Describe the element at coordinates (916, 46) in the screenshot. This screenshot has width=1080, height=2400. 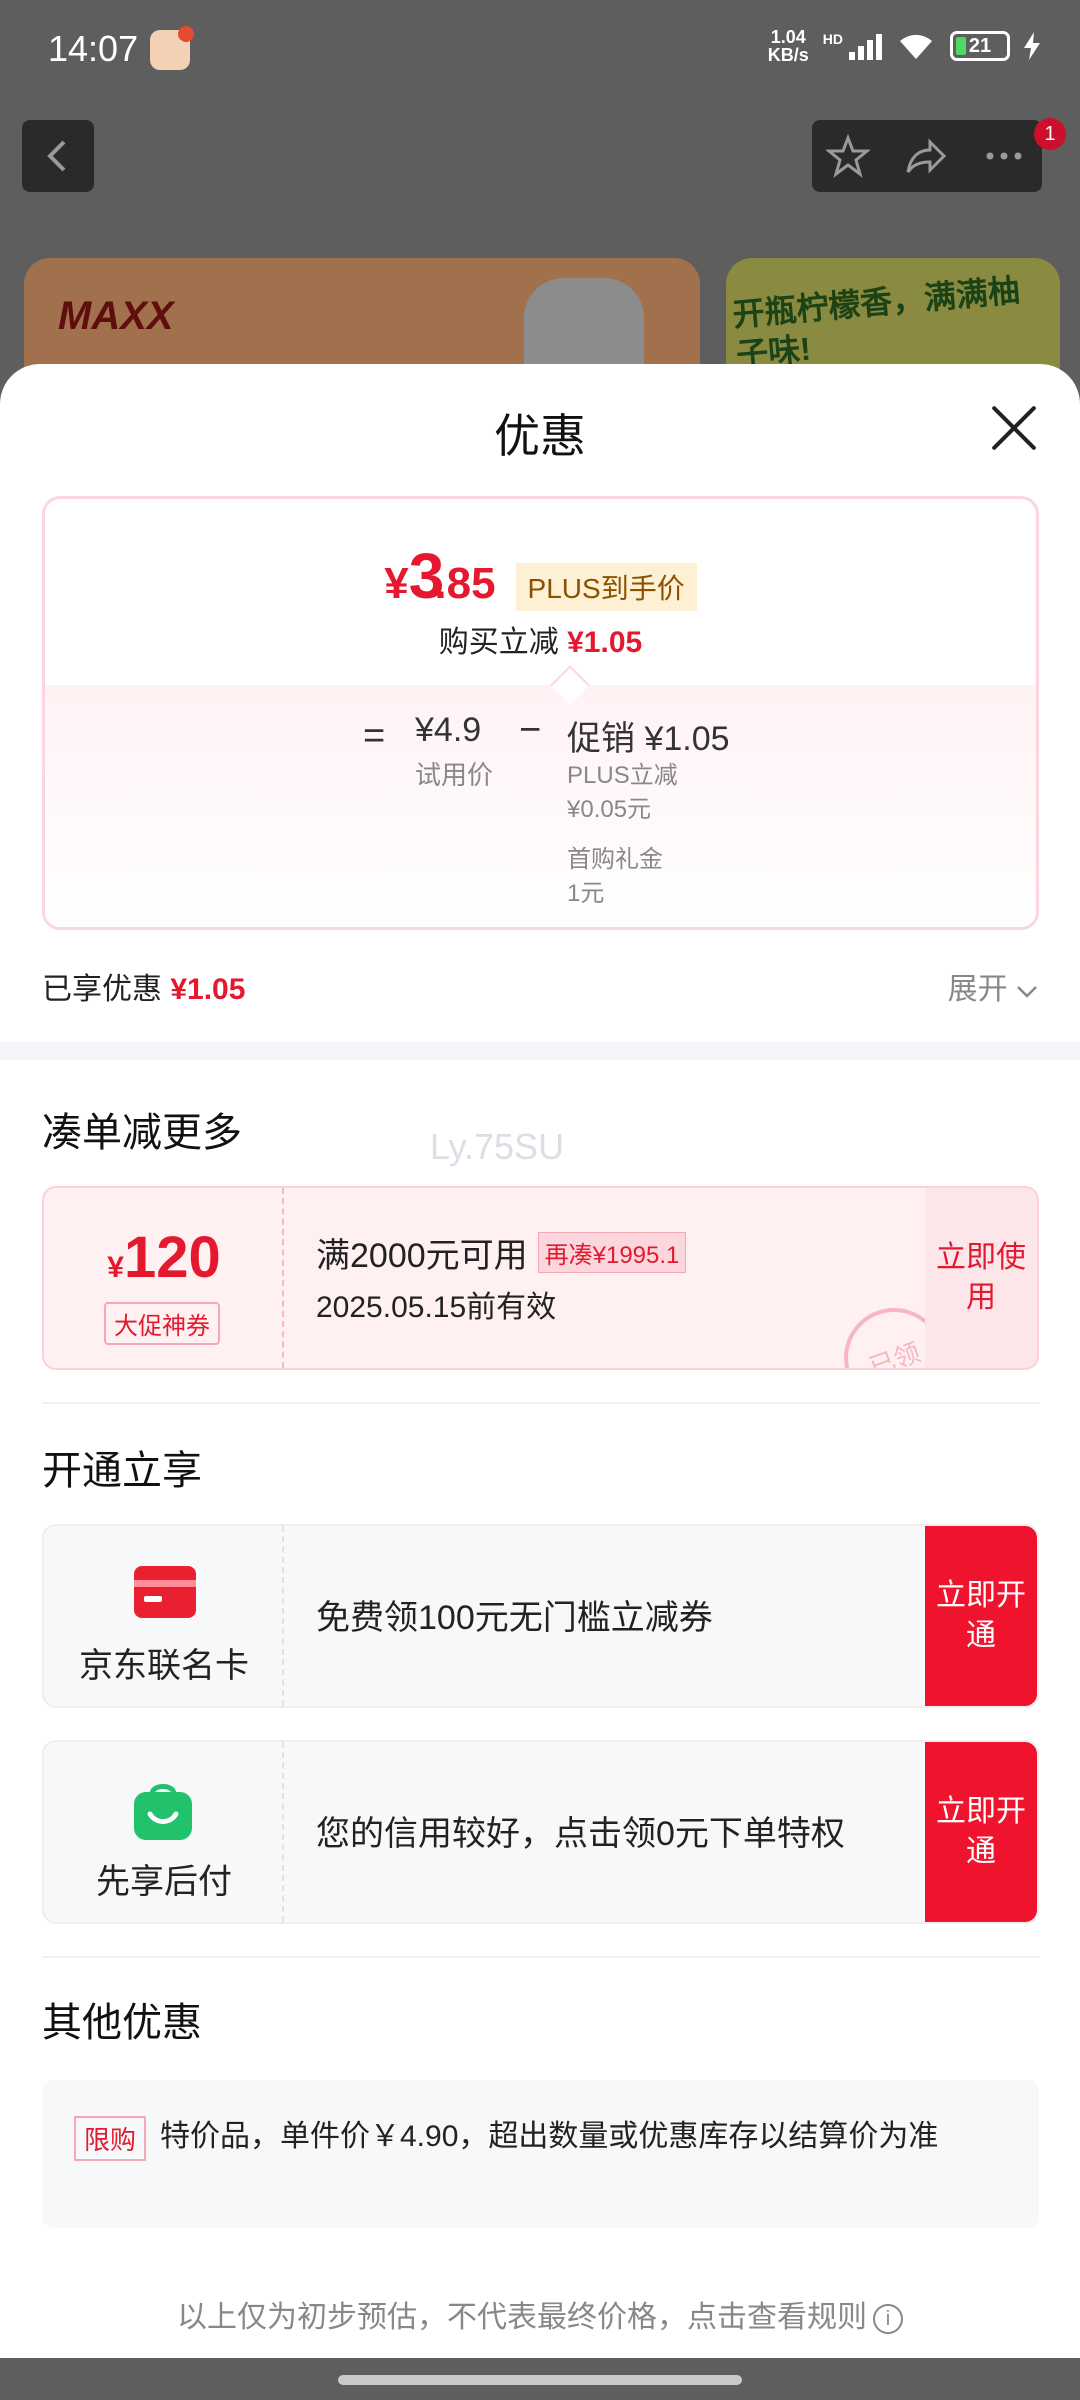
I see `wifi-icon` at that location.